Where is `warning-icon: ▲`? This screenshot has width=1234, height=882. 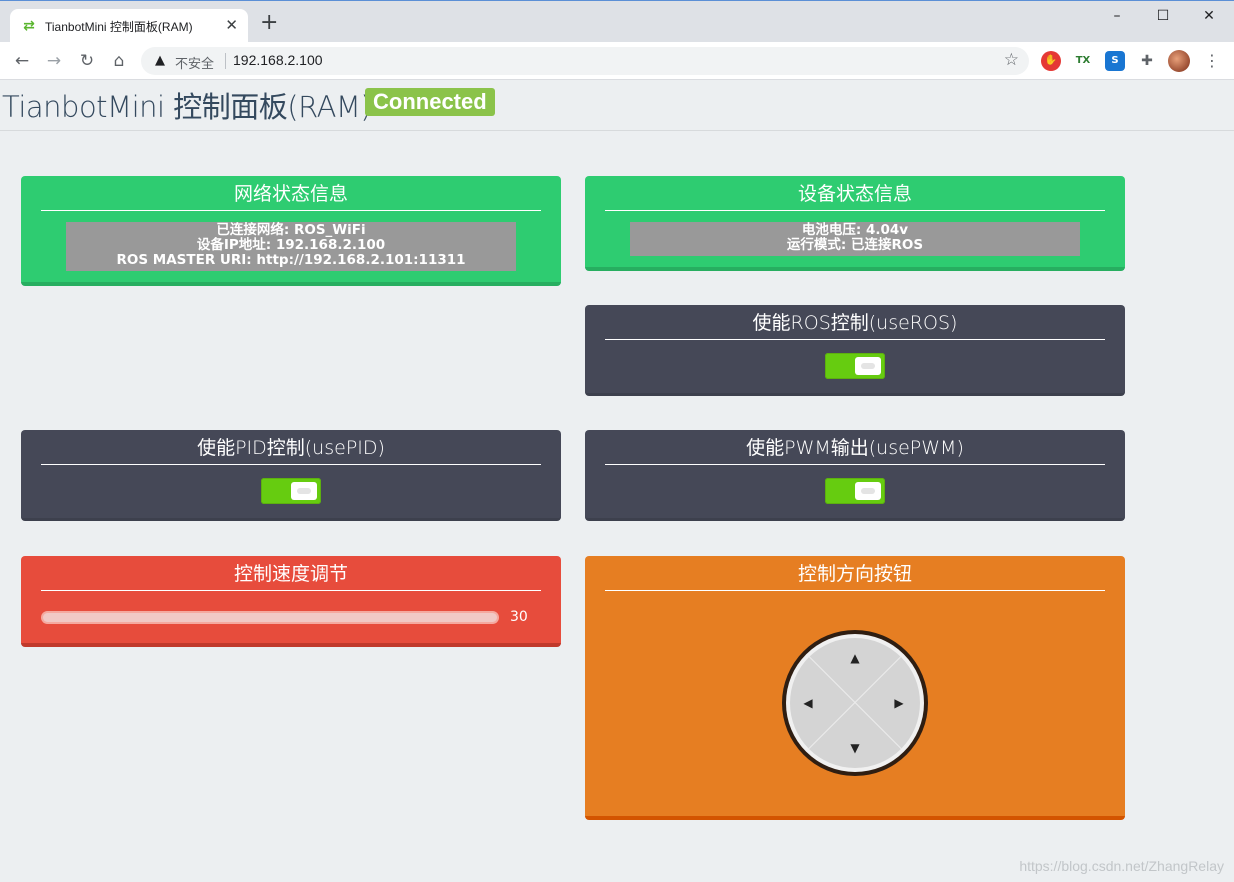
warning-icon: ▲ is located at coordinates (160, 61).